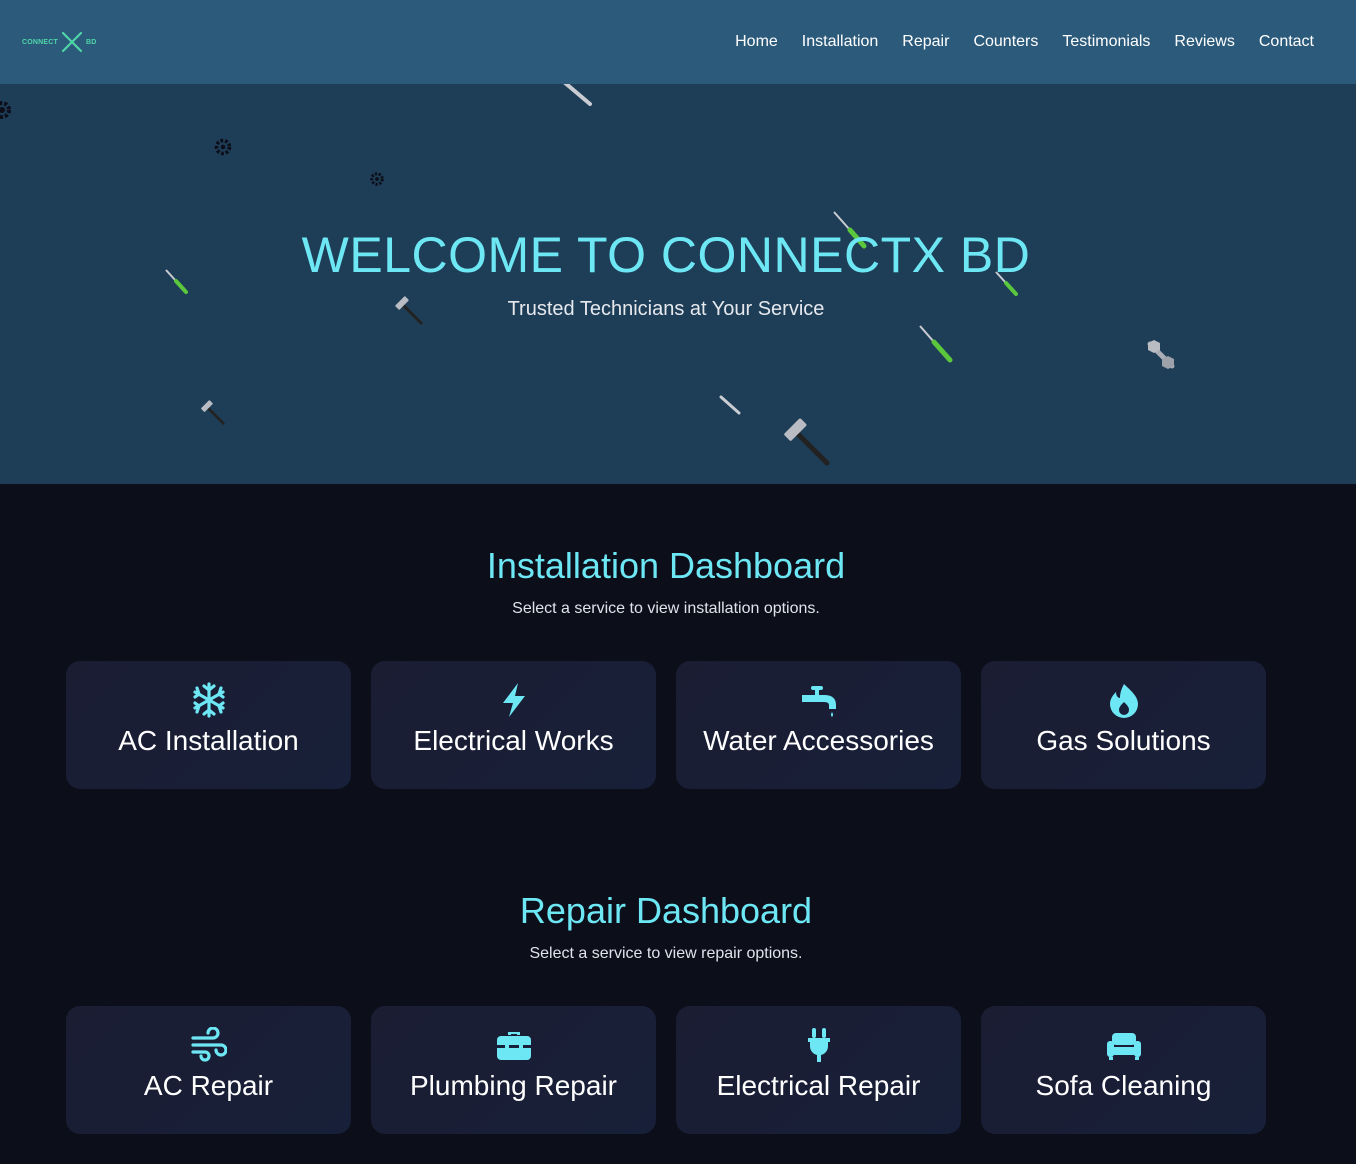  I want to click on logo-text-left: CONNECT, so click(40, 42).